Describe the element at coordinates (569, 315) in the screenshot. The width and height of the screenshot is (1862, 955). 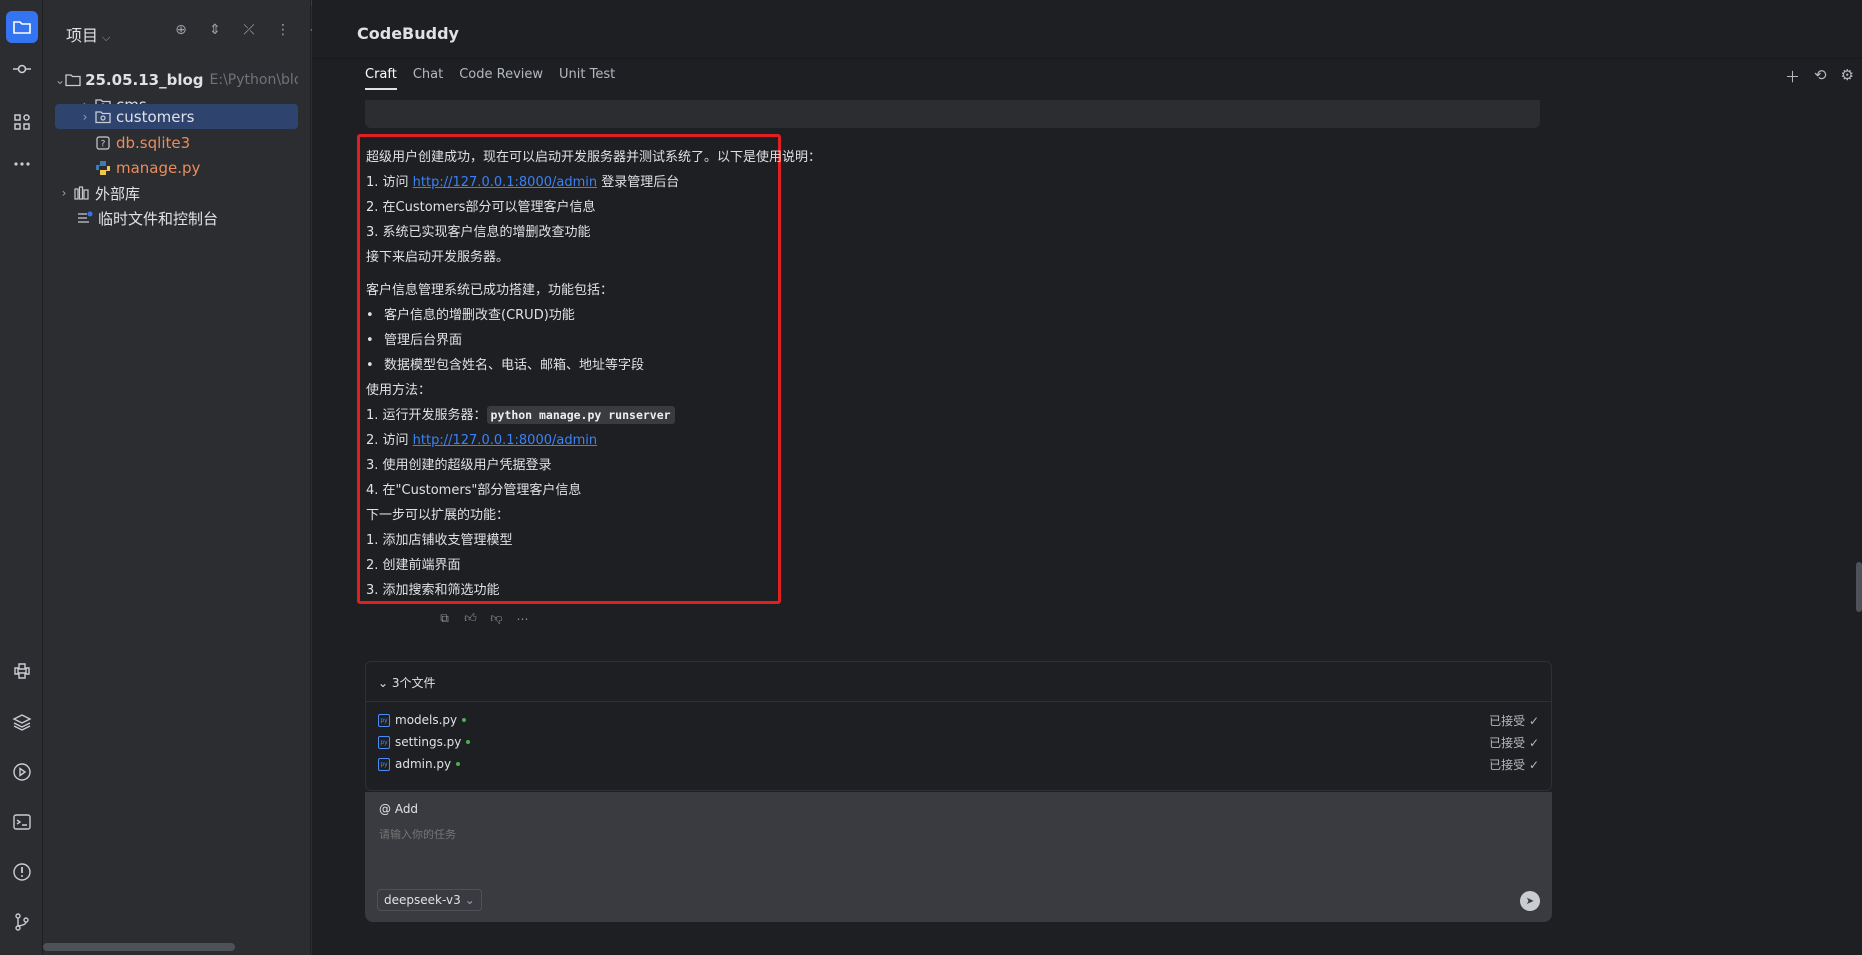
I see `bullet-item: 客户信息的增删改查(CRUD)功能` at that location.